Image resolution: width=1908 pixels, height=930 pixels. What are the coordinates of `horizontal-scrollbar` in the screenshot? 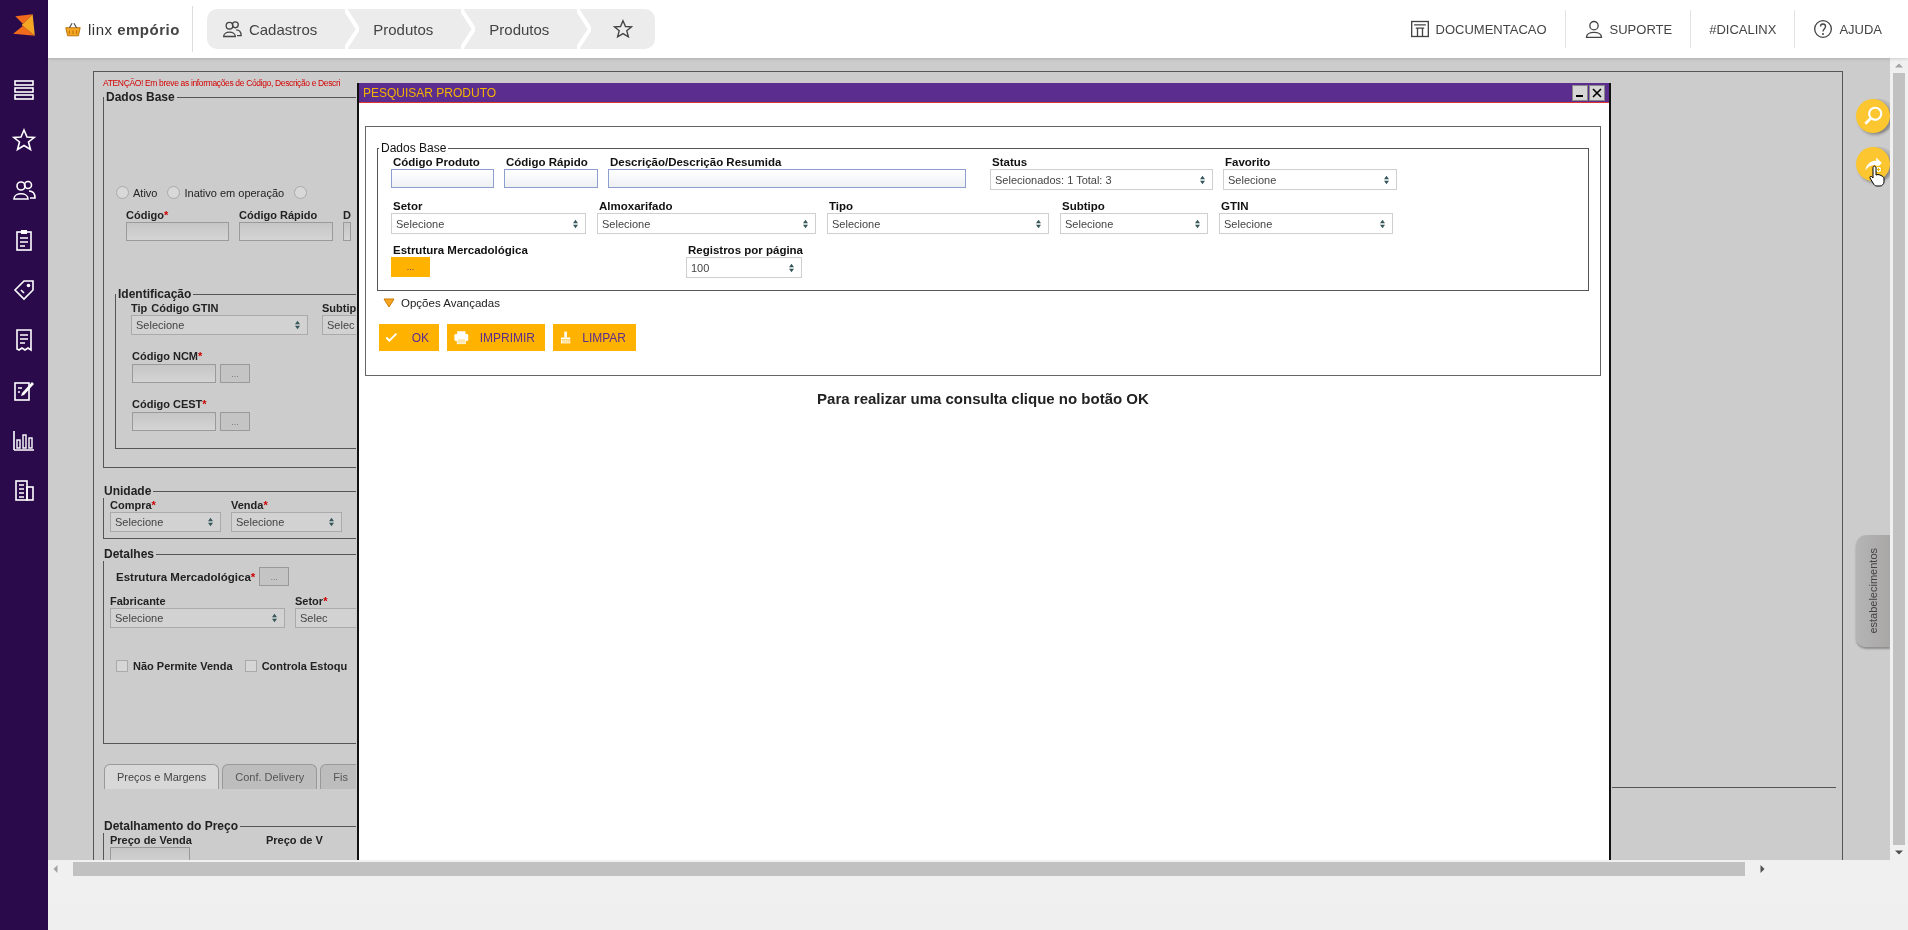 It's located at (978, 869).